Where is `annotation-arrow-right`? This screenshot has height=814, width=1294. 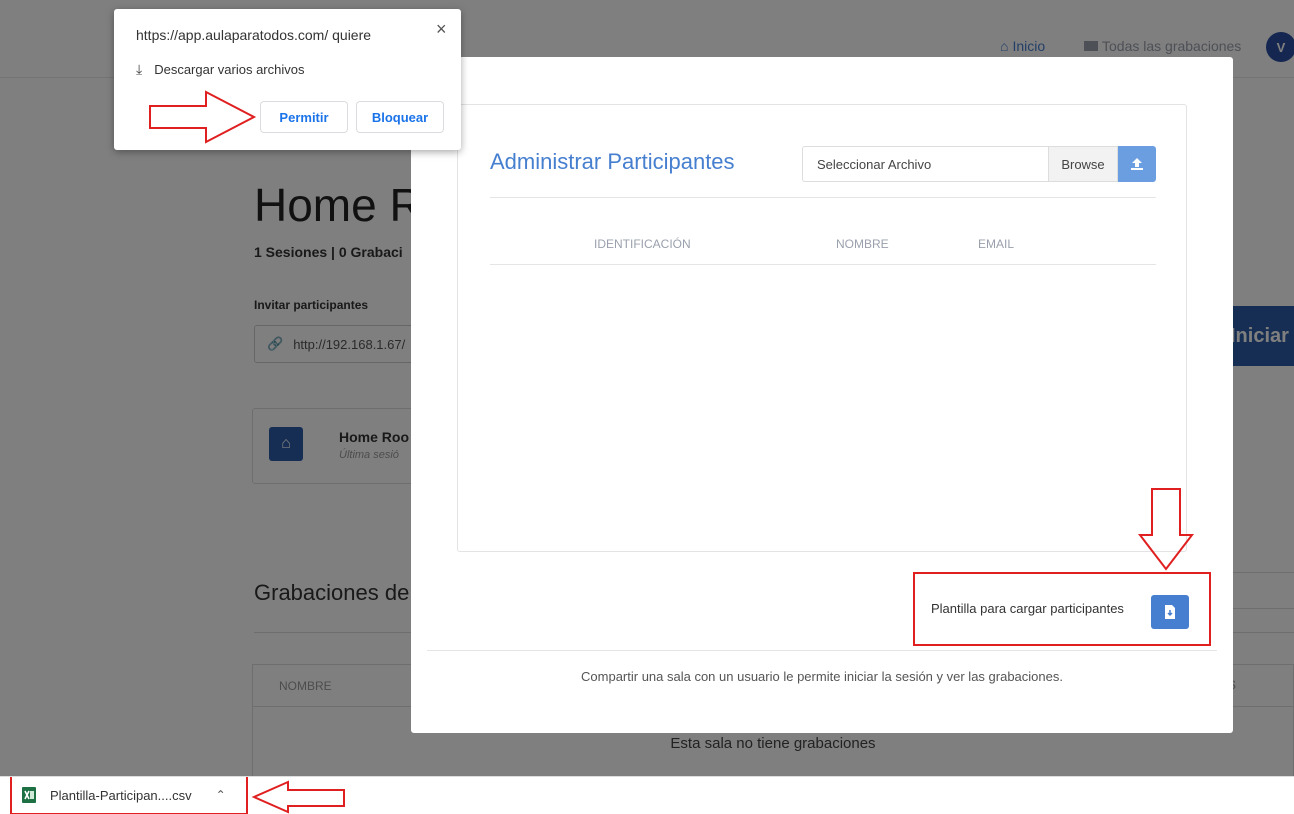
annotation-arrow-right is located at coordinates (203, 117).